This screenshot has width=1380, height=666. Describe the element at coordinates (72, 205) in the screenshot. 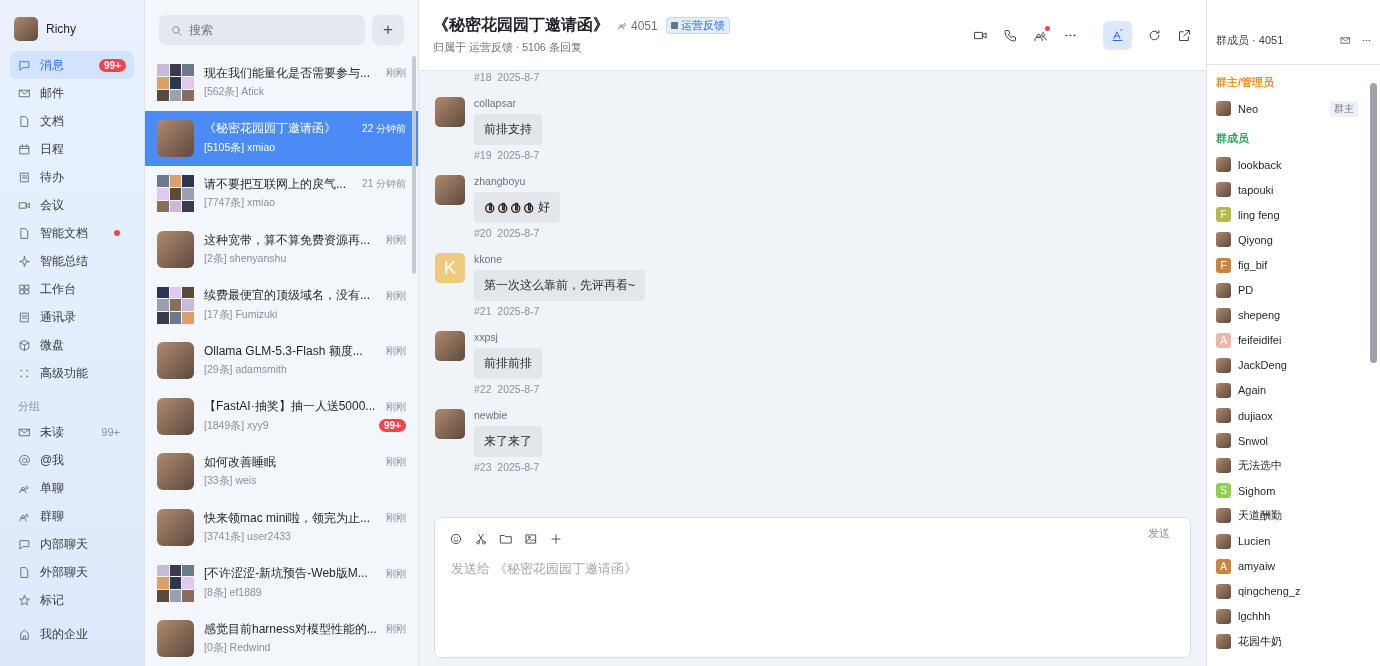

I see `nav-item: 会议` at that location.